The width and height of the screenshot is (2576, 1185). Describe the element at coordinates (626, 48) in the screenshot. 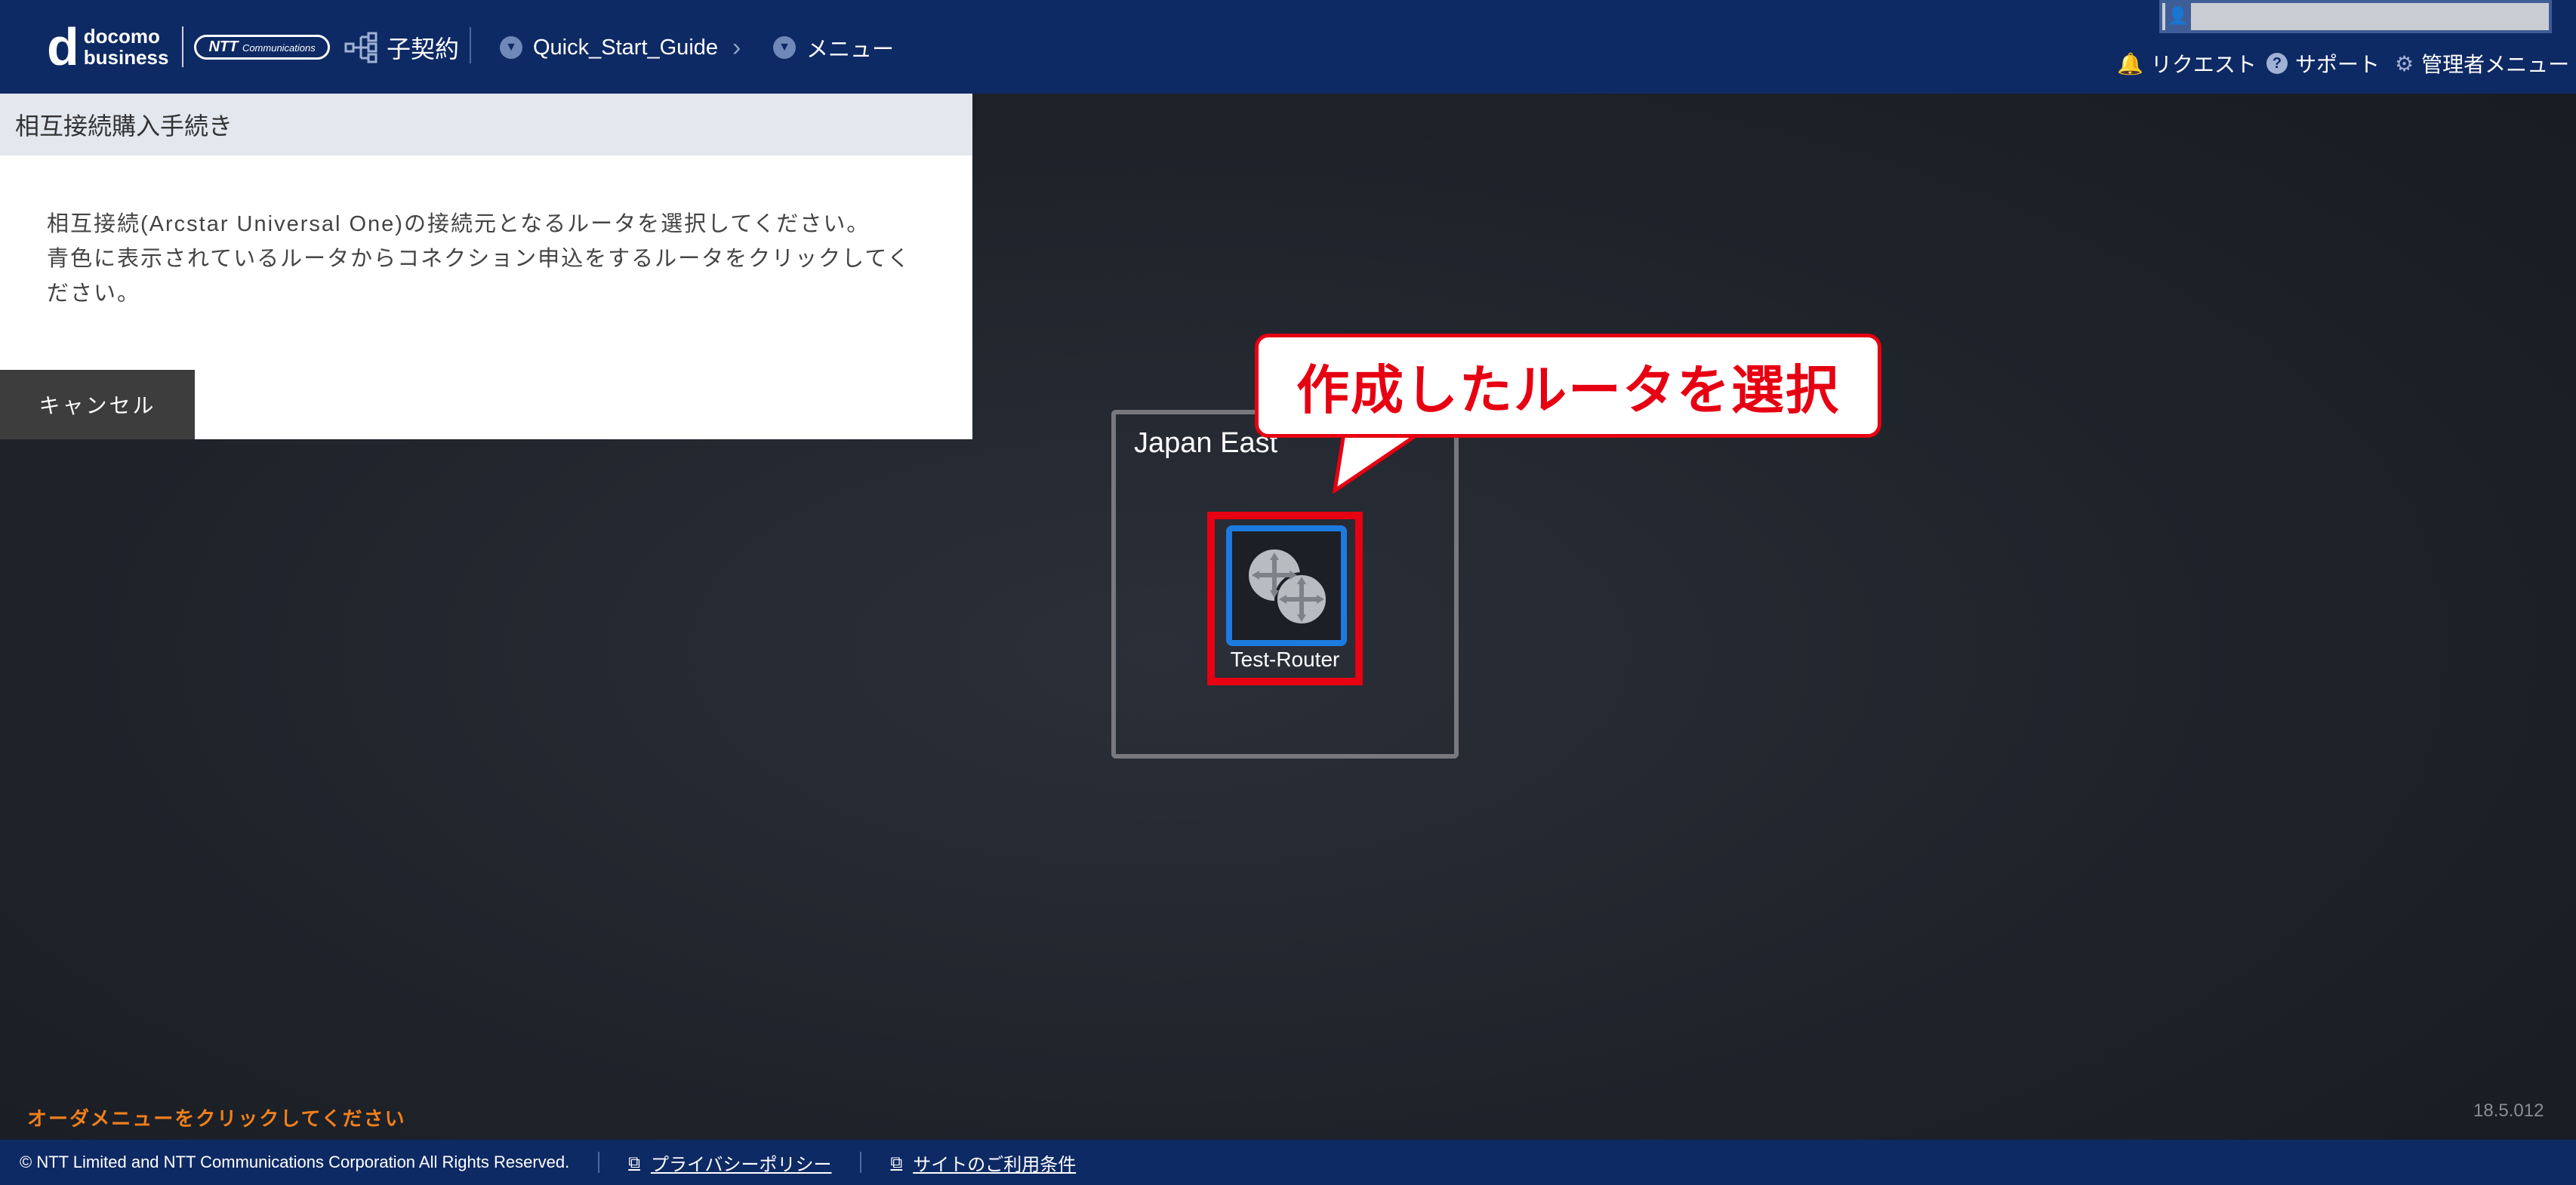

I see `breadcrumb-label: Quick_Start_Guide` at that location.